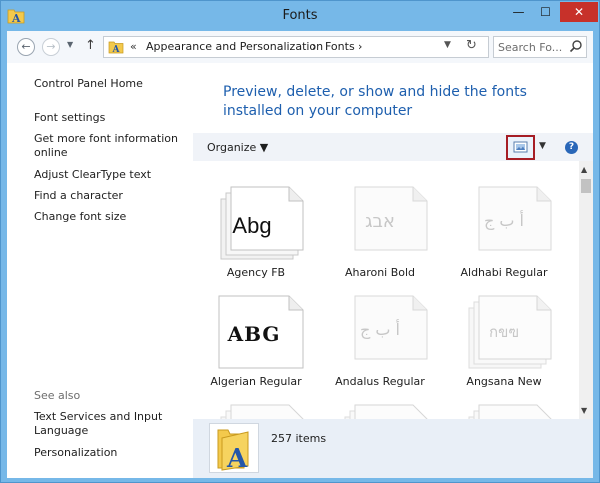 This screenshot has width=600, height=483. I want to click on large-icons-view-icon, so click(520, 147).